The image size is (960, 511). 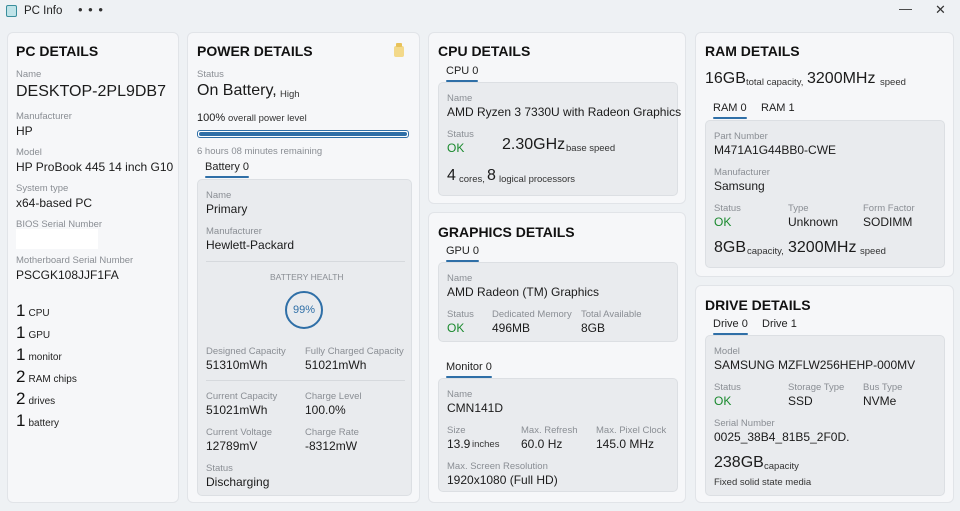 What do you see at coordinates (460, 314) in the screenshot?
I see `gpu-status-label: Status` at bounding box center [460, 314].